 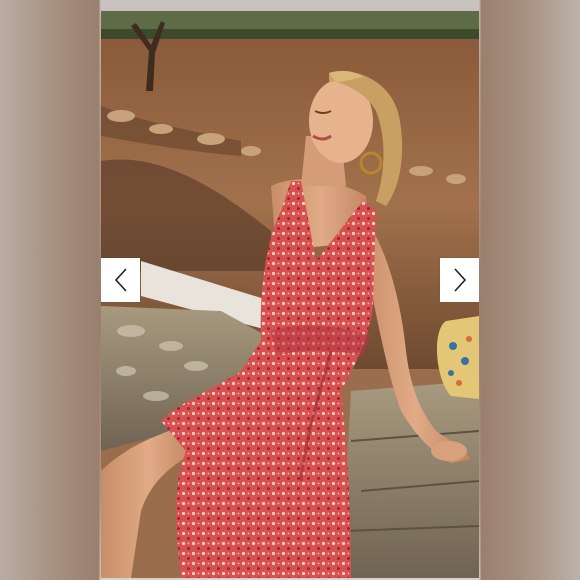 I want to click on previous-image-button, so click(x=120, y=280).